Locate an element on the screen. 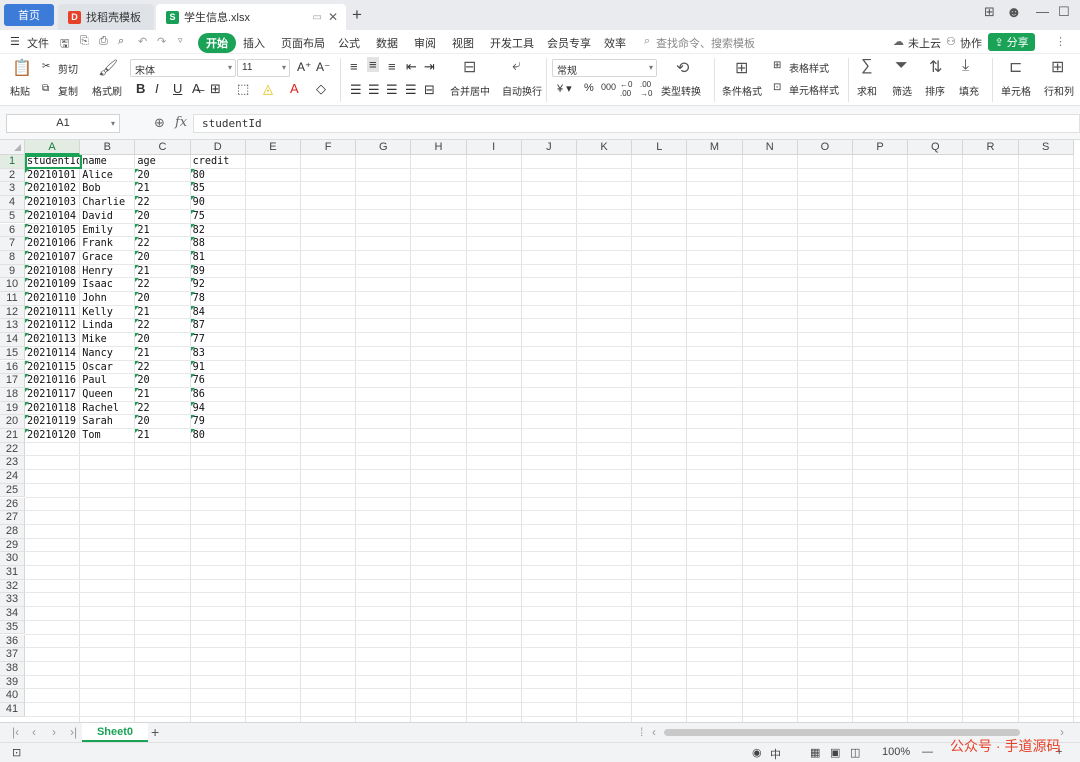  table-cell: 94 is located at coordinates (217, 408).